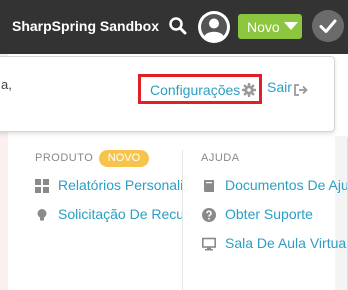 The image size is (348, 290). I want to click on menu-item-label: Documentos De Ajuda, so click(286, 185).